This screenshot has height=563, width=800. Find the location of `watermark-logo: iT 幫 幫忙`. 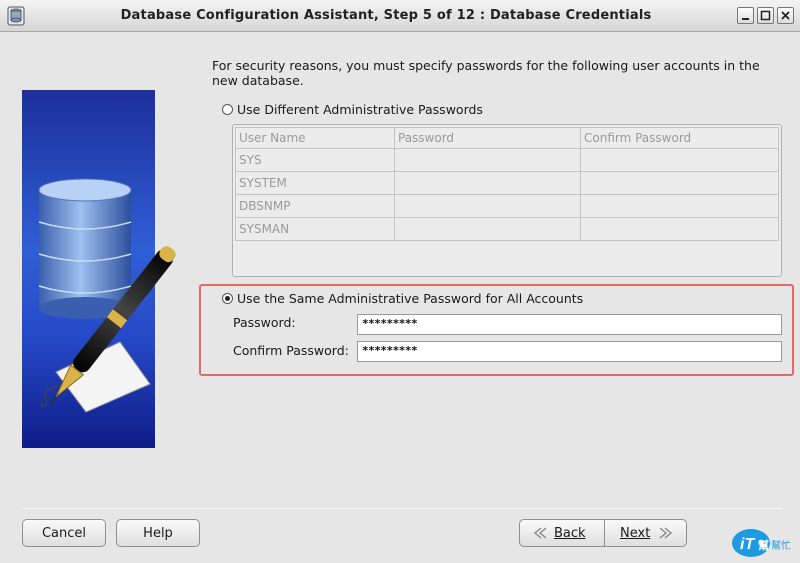

watermark-logo: iT 幫 幫忙 is located at coordinates (764, 543).